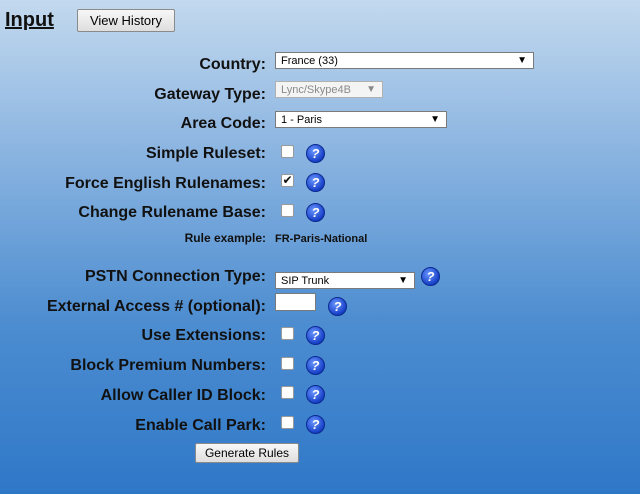 This screenshot has height=494, width=640. What do you see at coordinates (175, 276) in the screenshot?
I see `pstn-connection-type-label: PSTN Connection Type:` at bounding box center [175, 276].